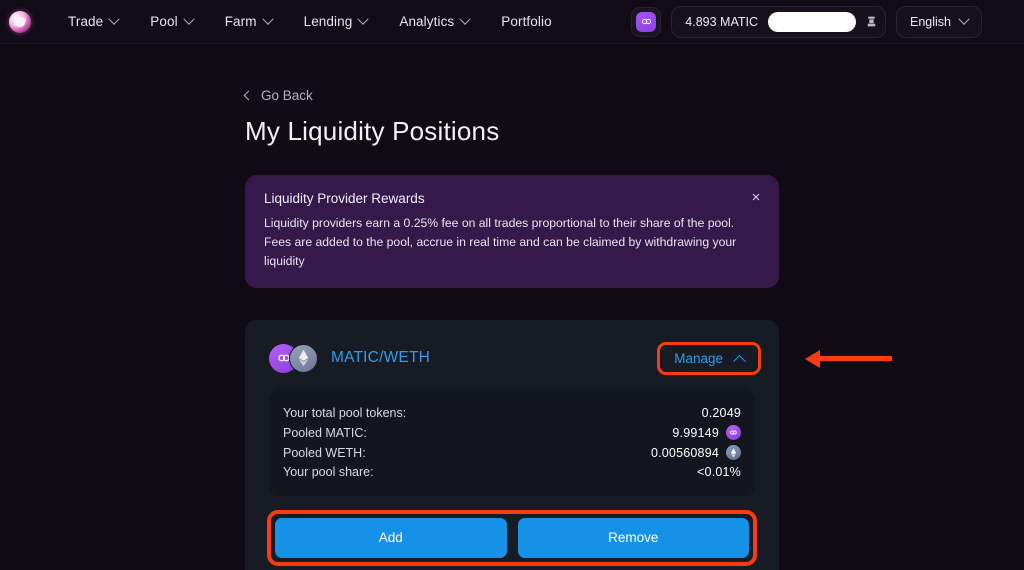 The image size is (1024, 570). I want to click on language-label: English, so click(930, 21).